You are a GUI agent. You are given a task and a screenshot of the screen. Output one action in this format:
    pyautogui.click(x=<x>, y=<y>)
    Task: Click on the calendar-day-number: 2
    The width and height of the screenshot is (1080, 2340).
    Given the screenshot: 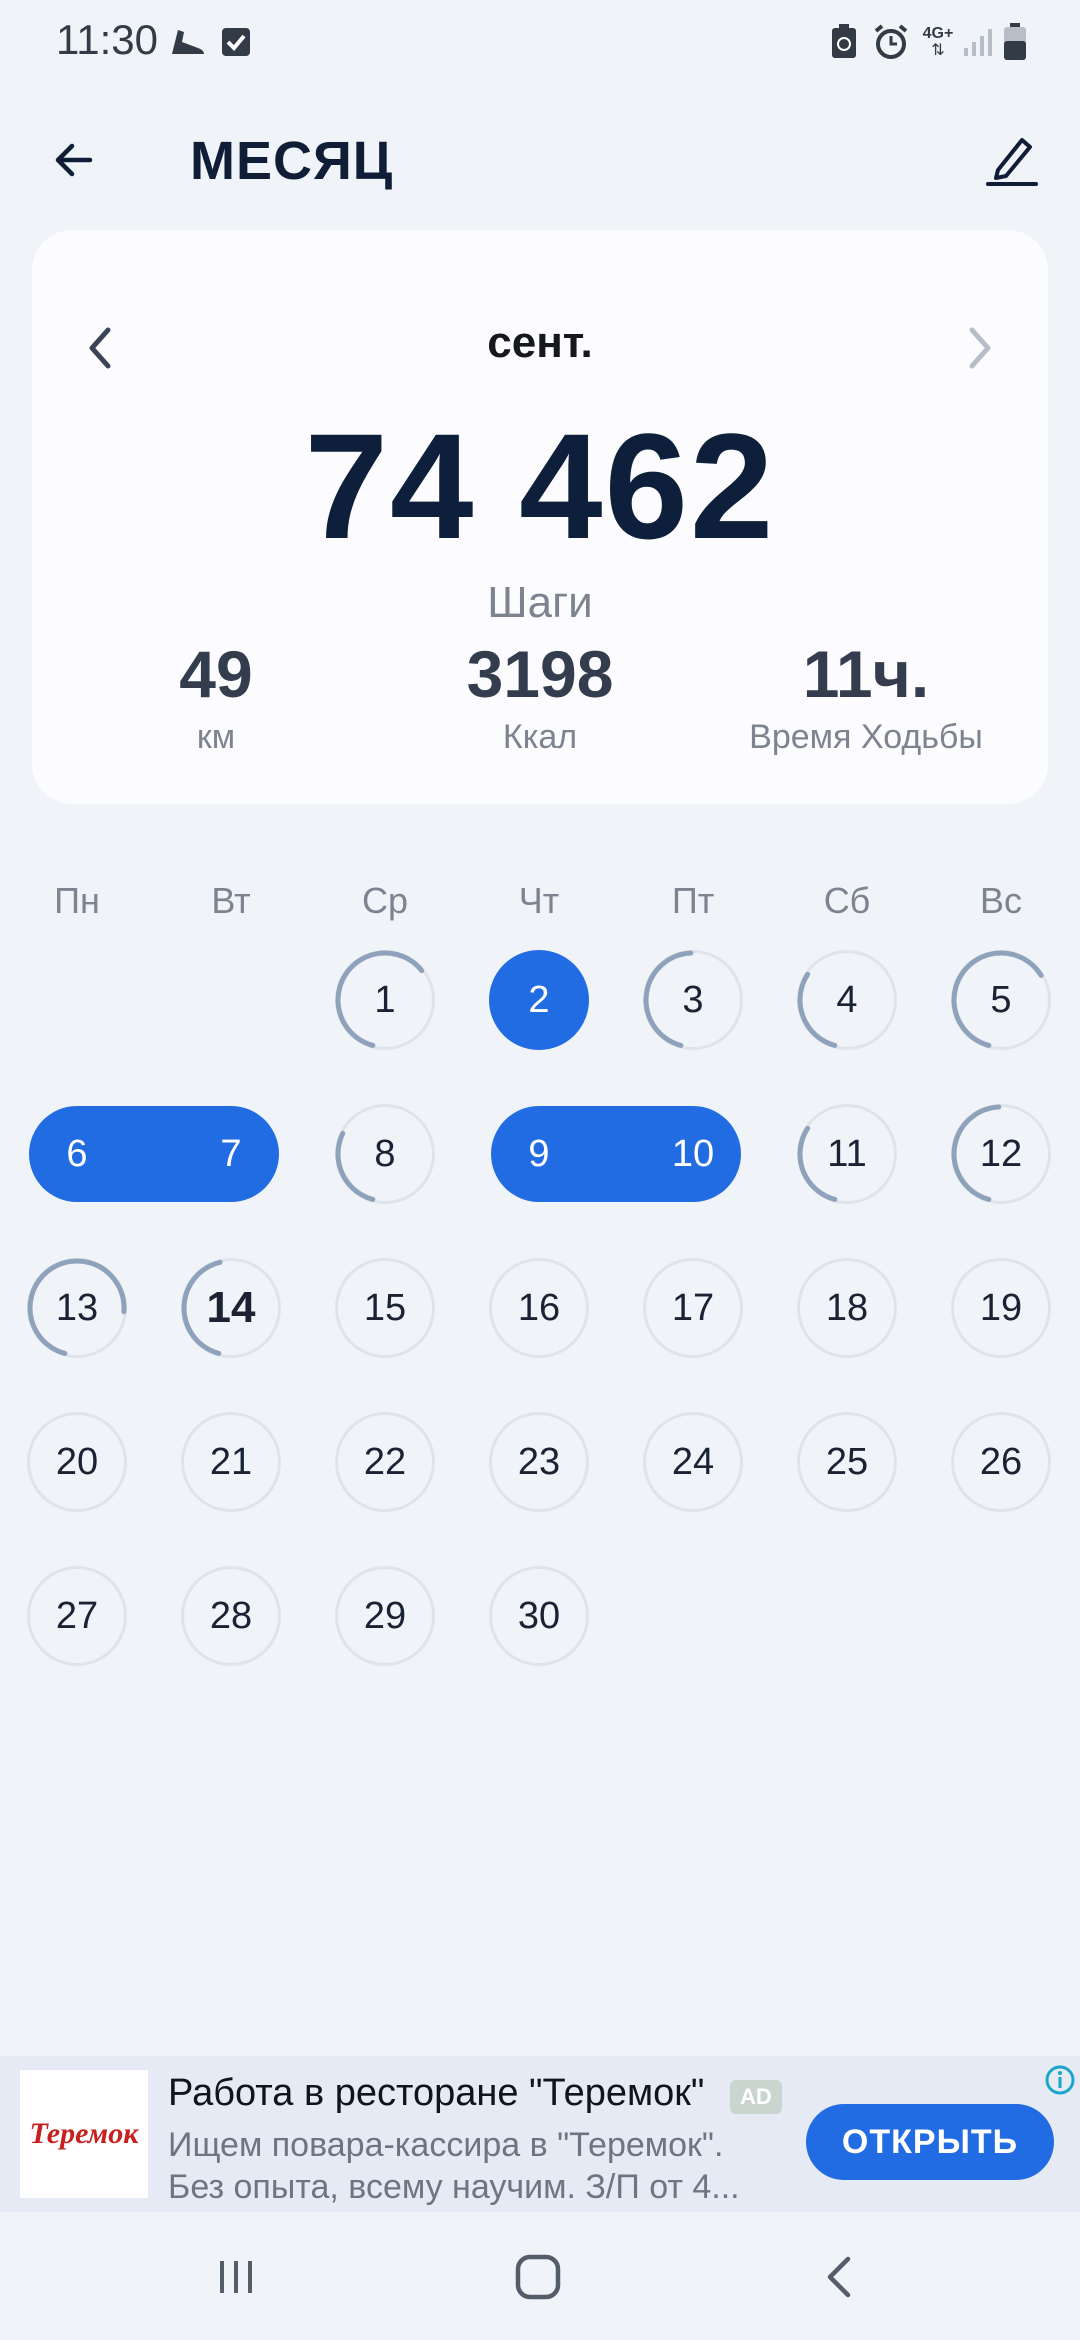 What is the action you would take?
    pyautogui.click(x=539, y=999)
    